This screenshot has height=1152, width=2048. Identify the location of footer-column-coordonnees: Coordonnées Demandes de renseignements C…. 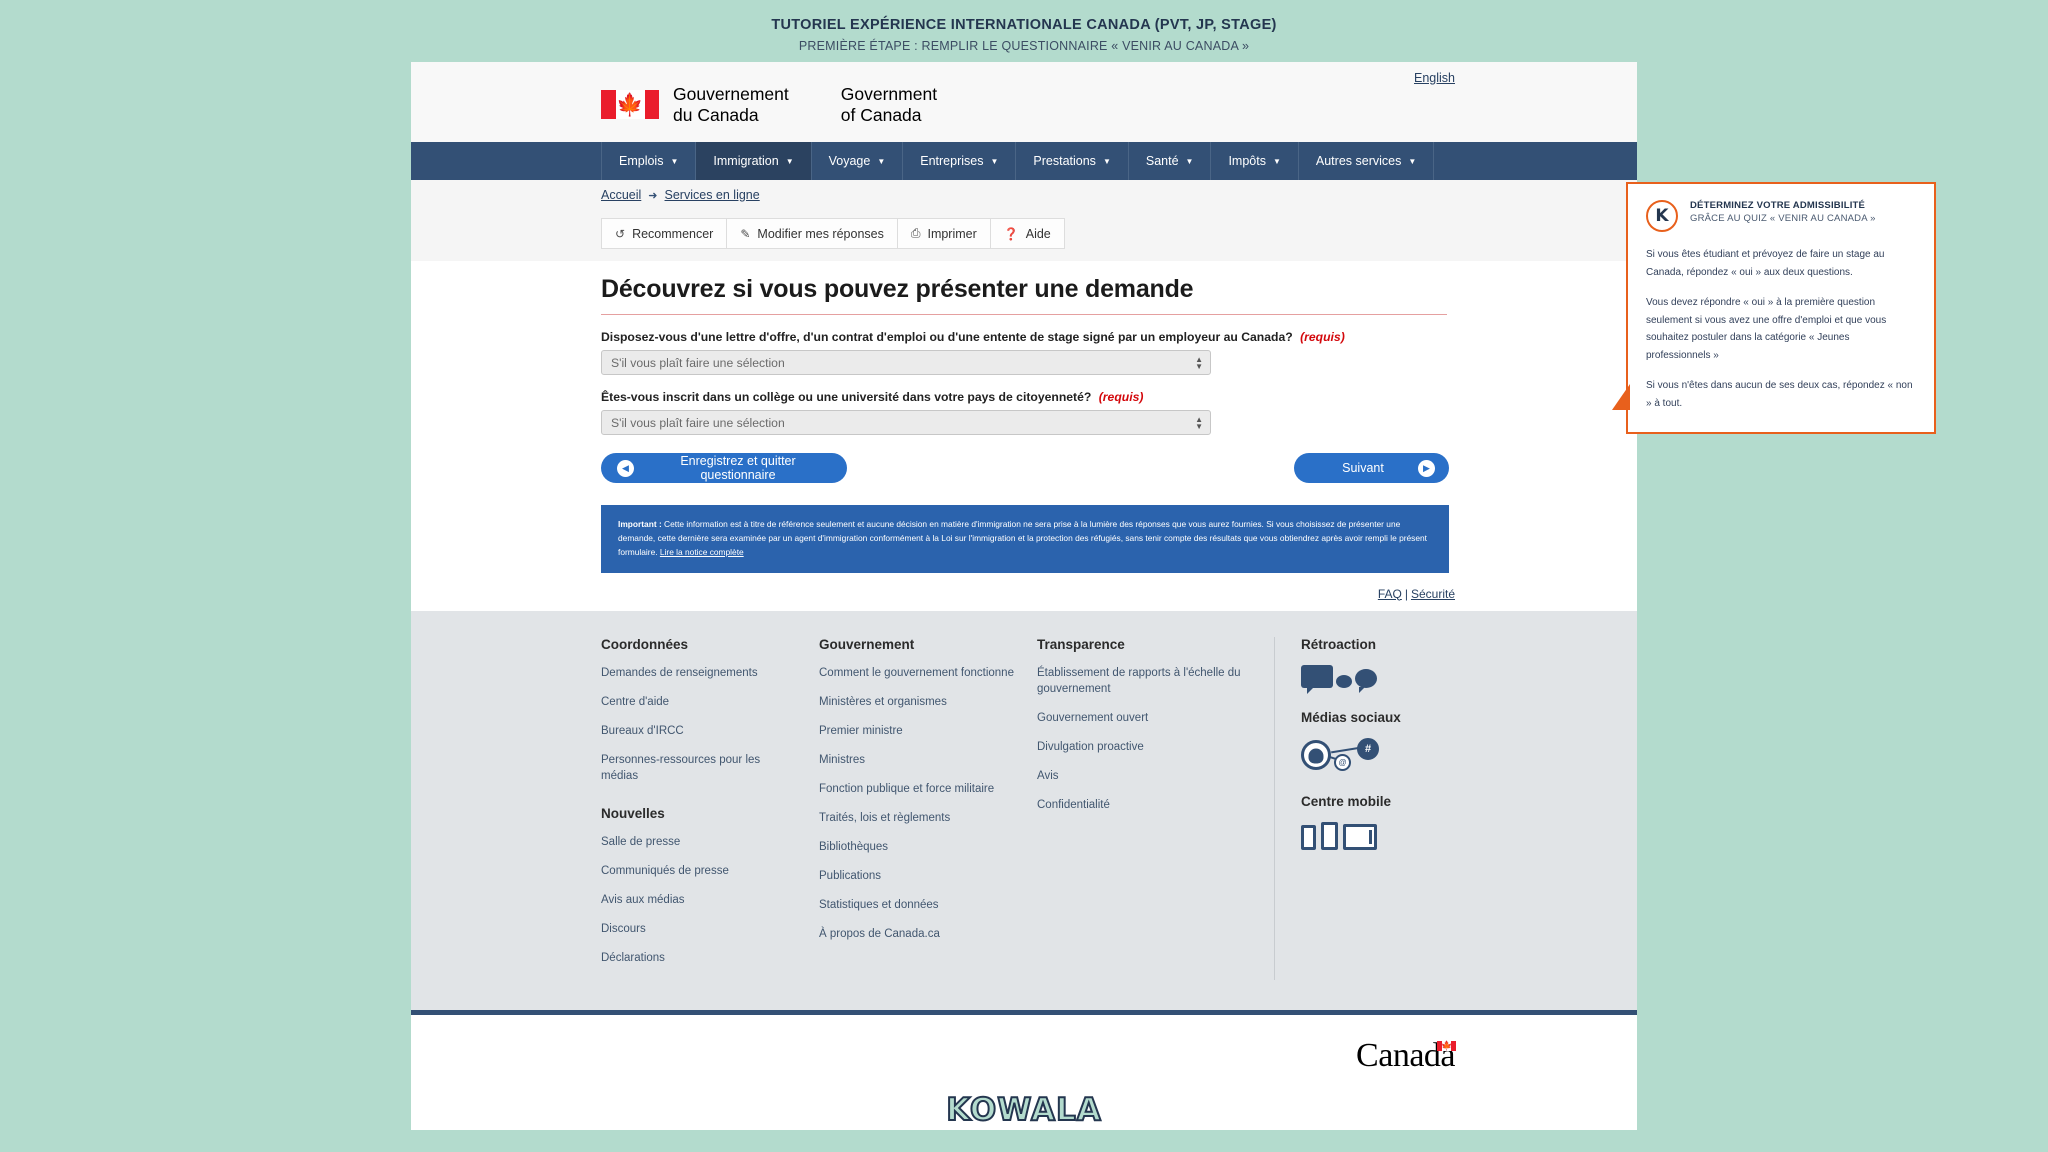
(710, 808).